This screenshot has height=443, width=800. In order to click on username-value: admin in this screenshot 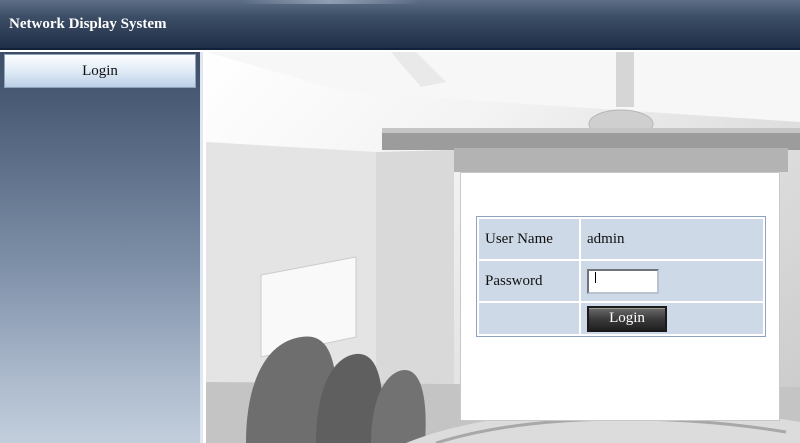, I will do `click(672, 239)`.